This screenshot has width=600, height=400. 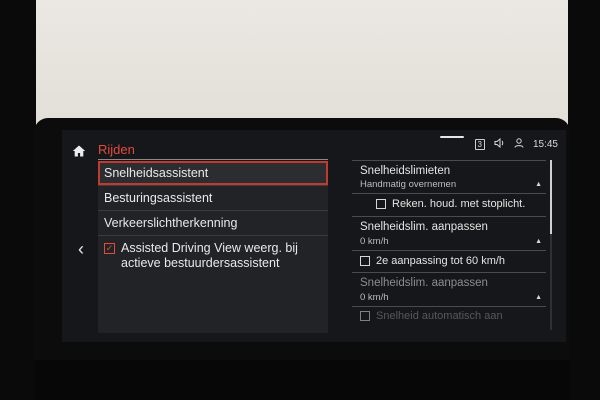 What do you see at coordinates (79, 153) in the screenshot?
I see `home-icon` at bounding box center [79, 153].